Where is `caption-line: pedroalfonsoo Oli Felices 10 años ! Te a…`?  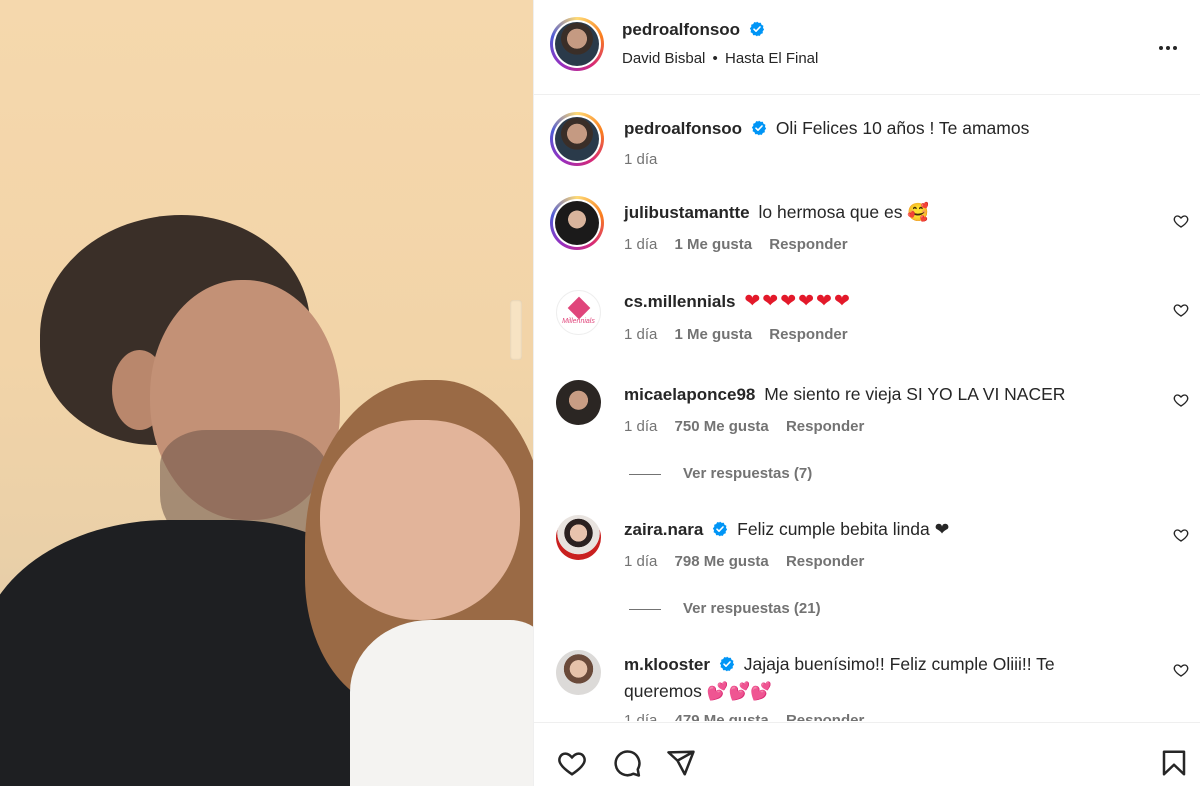
caption-line: pedroalfonsoo Oli Felices 10 años ! Te a… is located at coordinates (884, 128).